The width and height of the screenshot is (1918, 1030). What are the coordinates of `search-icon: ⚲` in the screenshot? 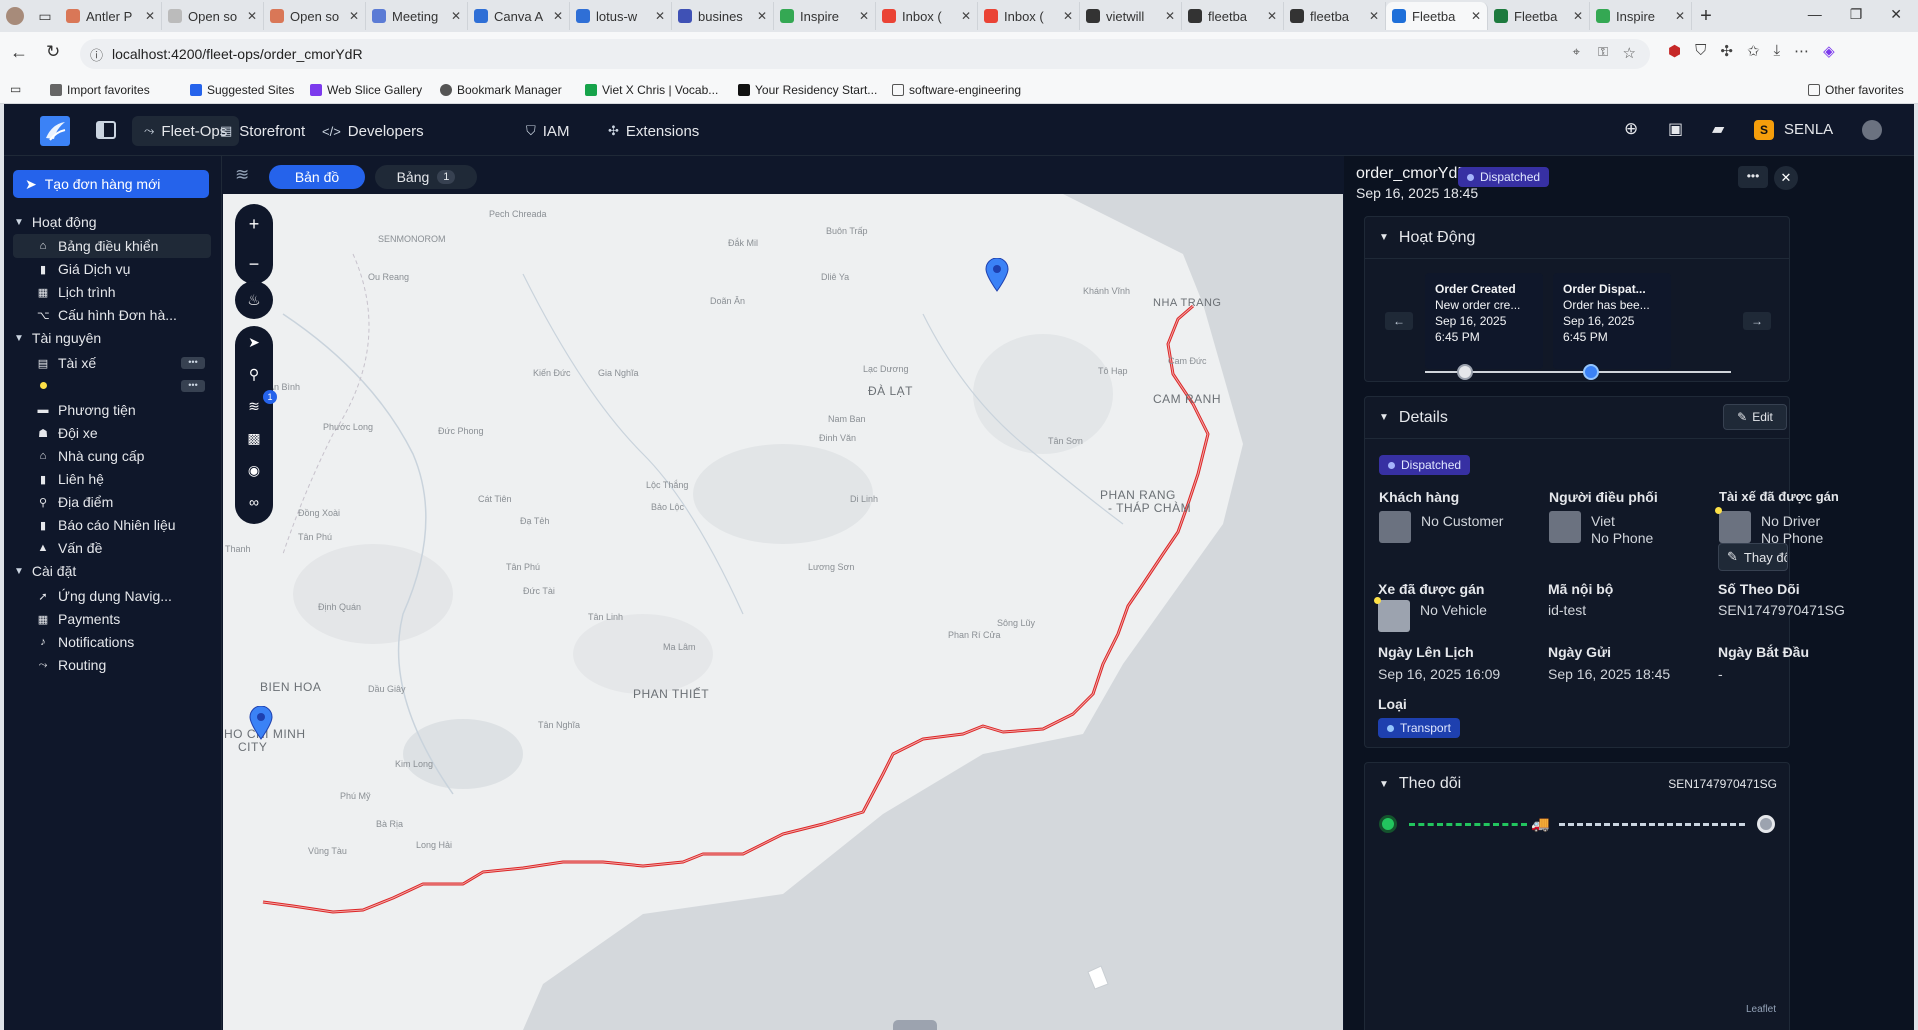 It's located at (254, 374).